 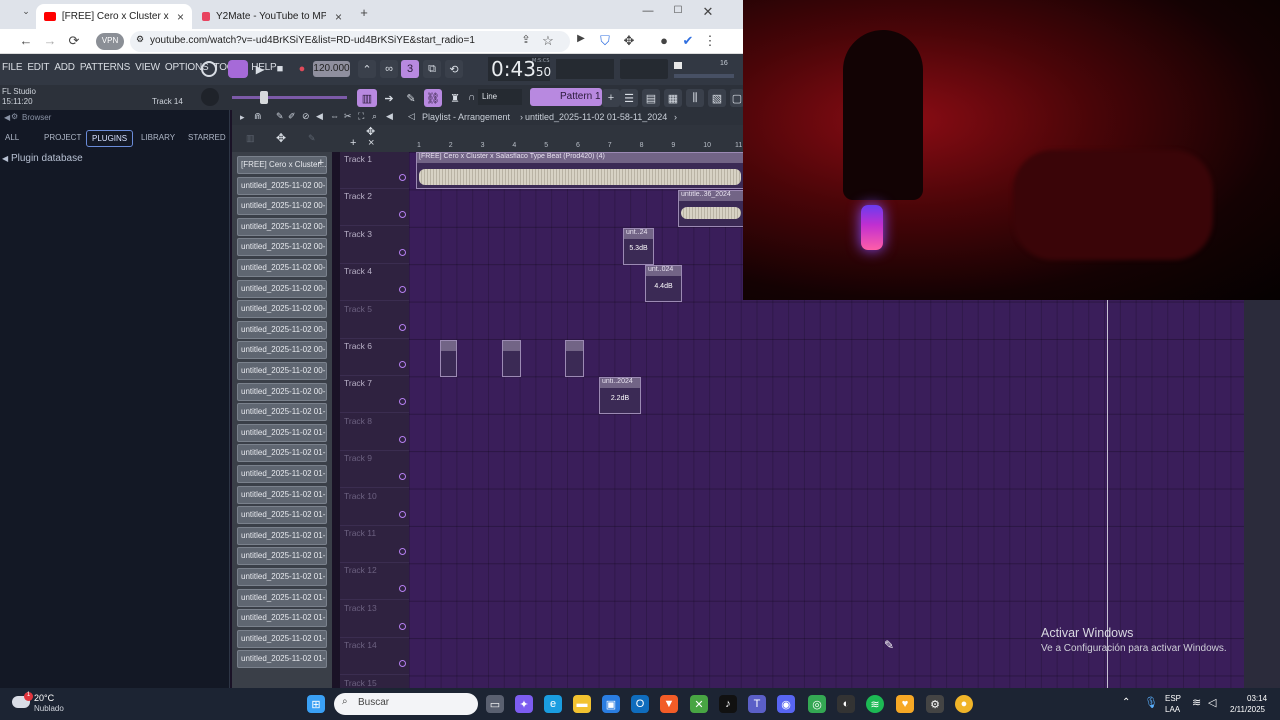 What do you see at coordinates (374, 432) in the screenshot?
I see `track-header: Track 8` at bounding box center [374, 432].